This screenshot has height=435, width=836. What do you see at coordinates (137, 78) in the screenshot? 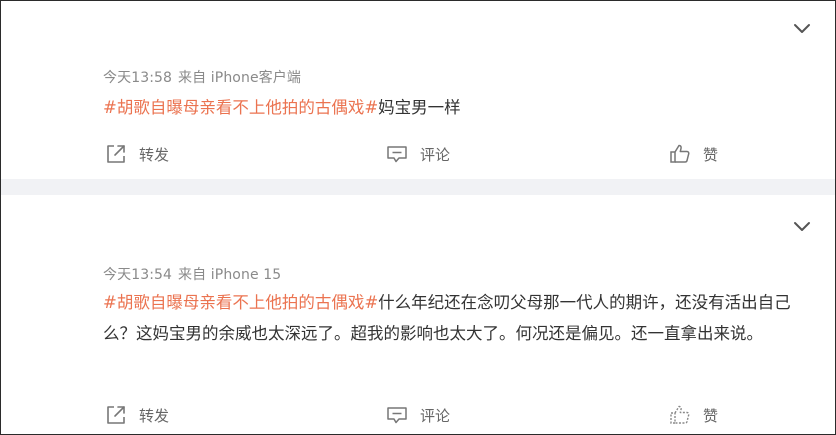
I see `post-time: 今天13:58` at bounding box center [137, 78].